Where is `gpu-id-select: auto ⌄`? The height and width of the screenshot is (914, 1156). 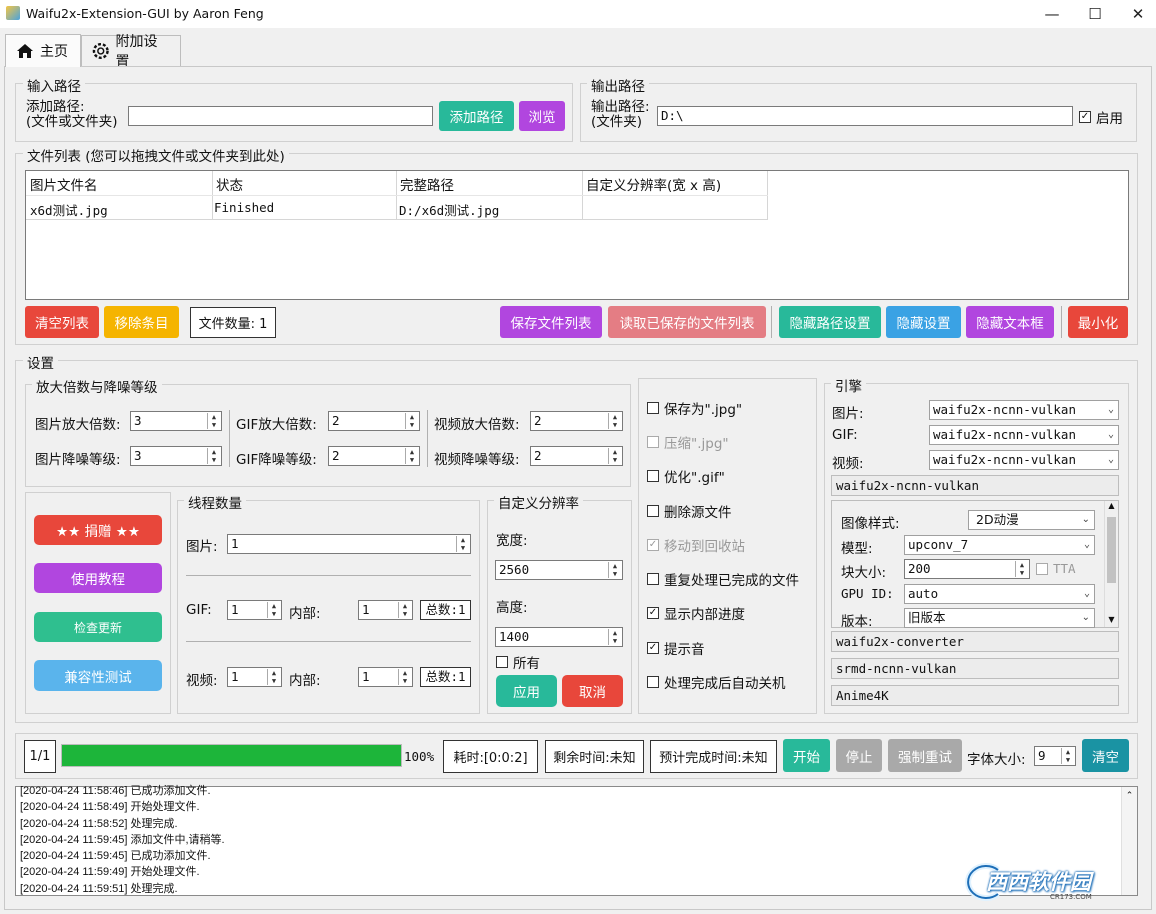 gpu-id-select: auto ⌄ is located at coordinates (999, 594).